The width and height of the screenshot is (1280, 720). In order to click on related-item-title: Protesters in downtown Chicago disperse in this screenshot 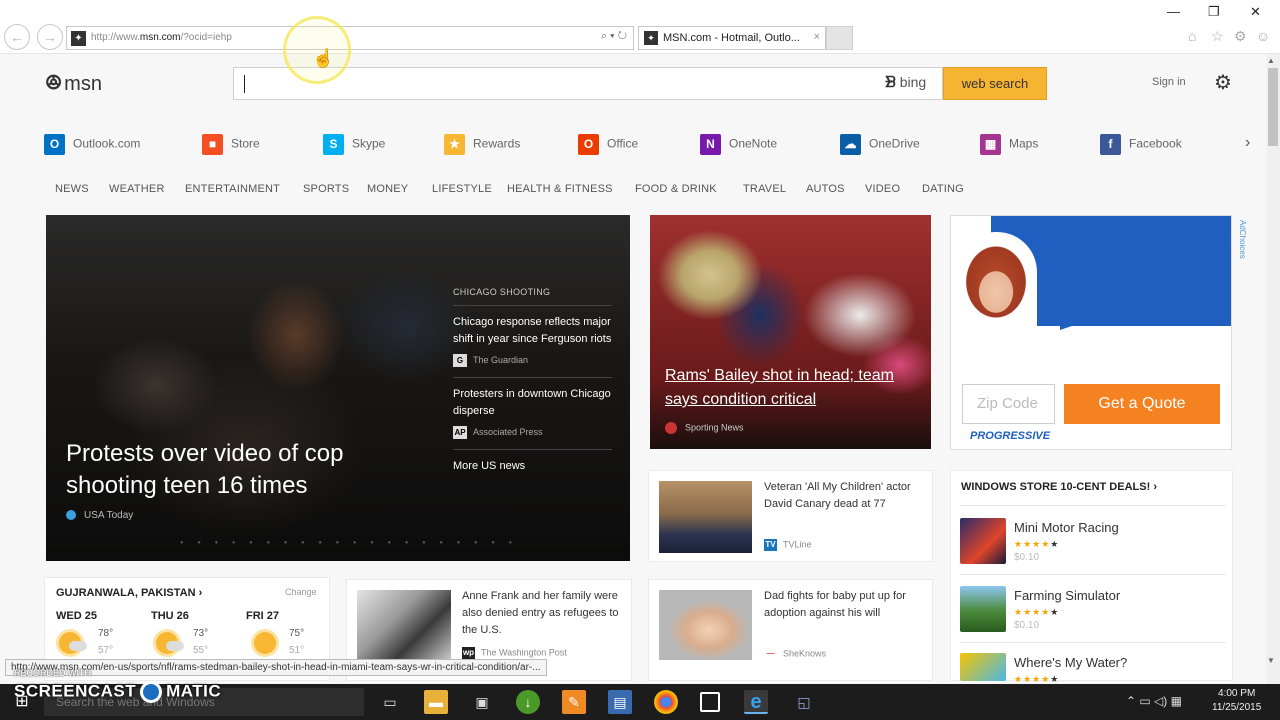, I will do `click(532, 399)`.